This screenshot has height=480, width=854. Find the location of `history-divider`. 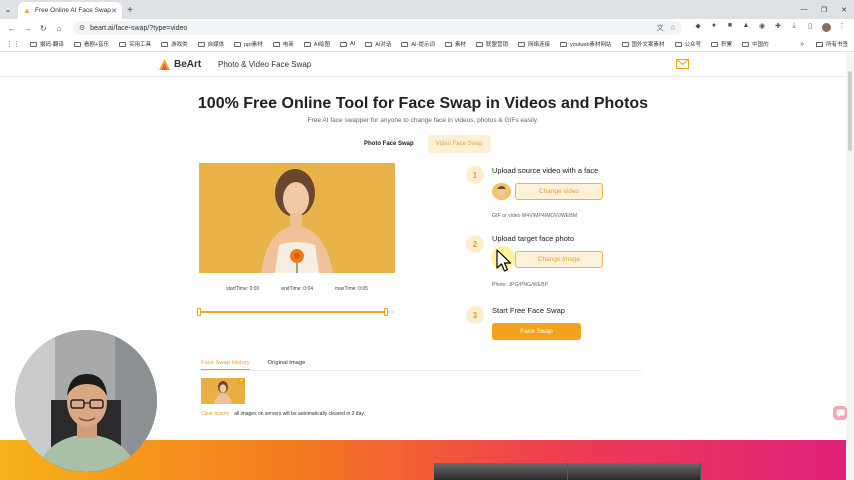

history-divider is located at coordinates (421, 370).